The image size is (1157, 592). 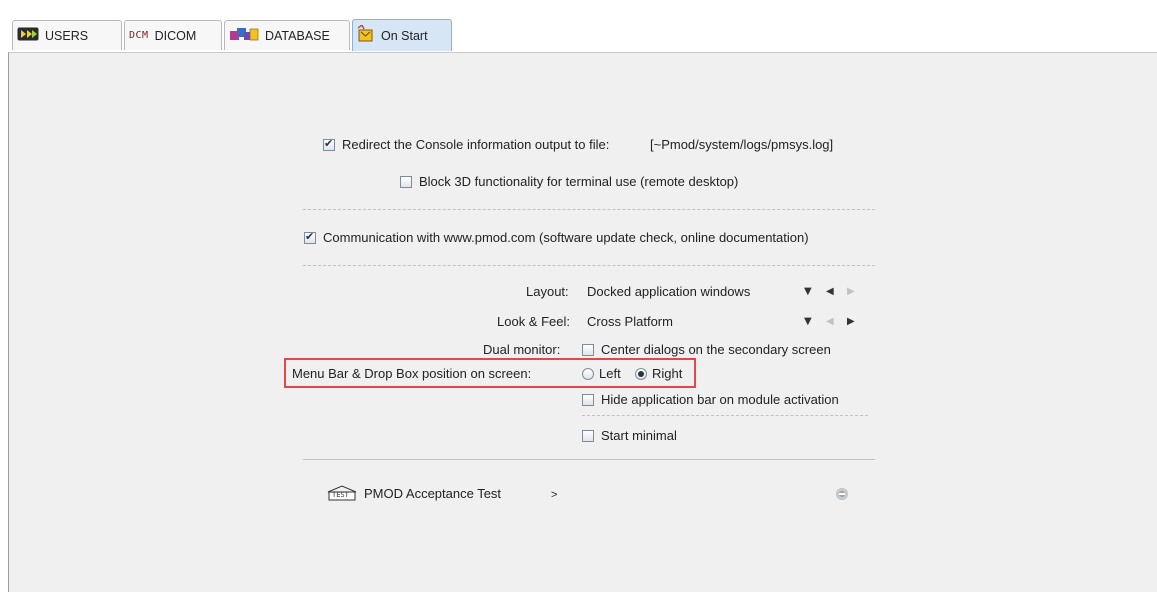 What do you see at coordinates (175, 35) in the screenshot?
I see `tab-dicom-label: DICOM` at bounding box center [175, 35].